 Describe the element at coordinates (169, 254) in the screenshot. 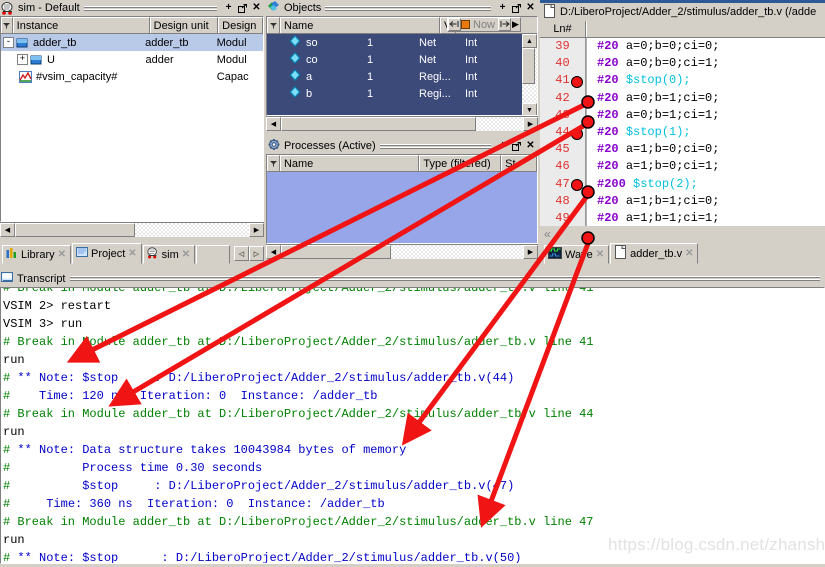

I see `tab-sim: sim ✕` at that location.